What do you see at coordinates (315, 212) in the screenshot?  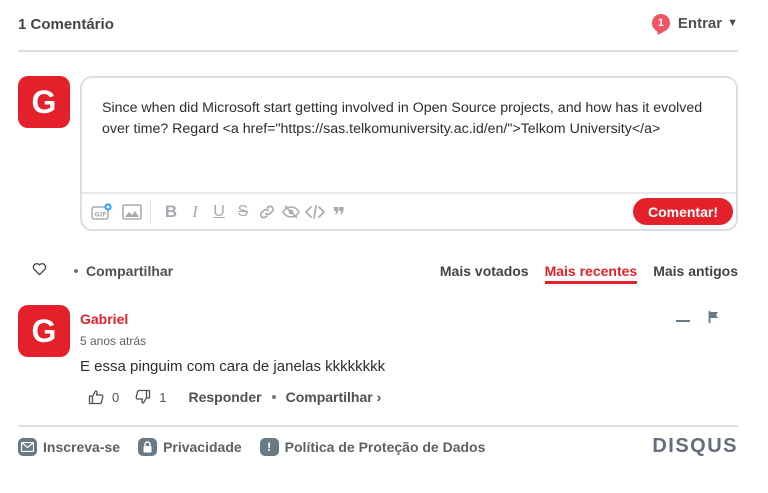 I see `code-icon` at bounding box center [315, 212].